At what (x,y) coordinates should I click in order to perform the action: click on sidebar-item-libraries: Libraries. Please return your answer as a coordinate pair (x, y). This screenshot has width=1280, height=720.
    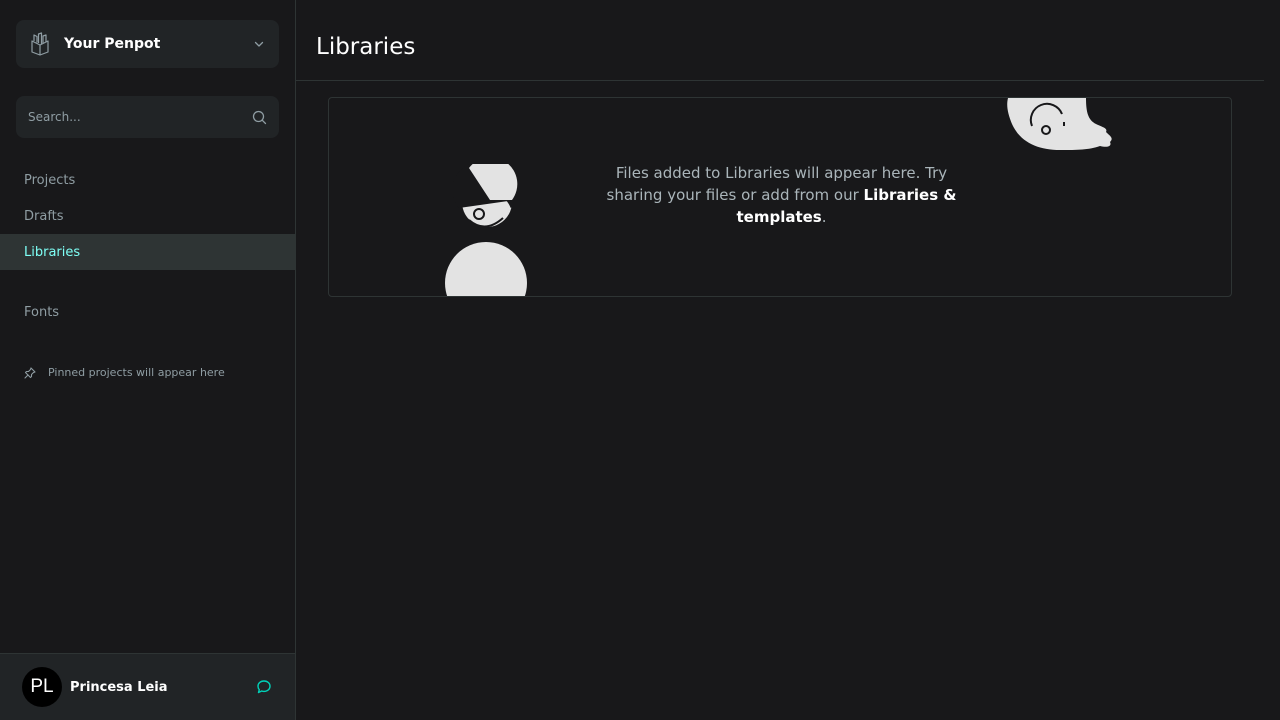
    Looking at the image, I should click on (147, 252).